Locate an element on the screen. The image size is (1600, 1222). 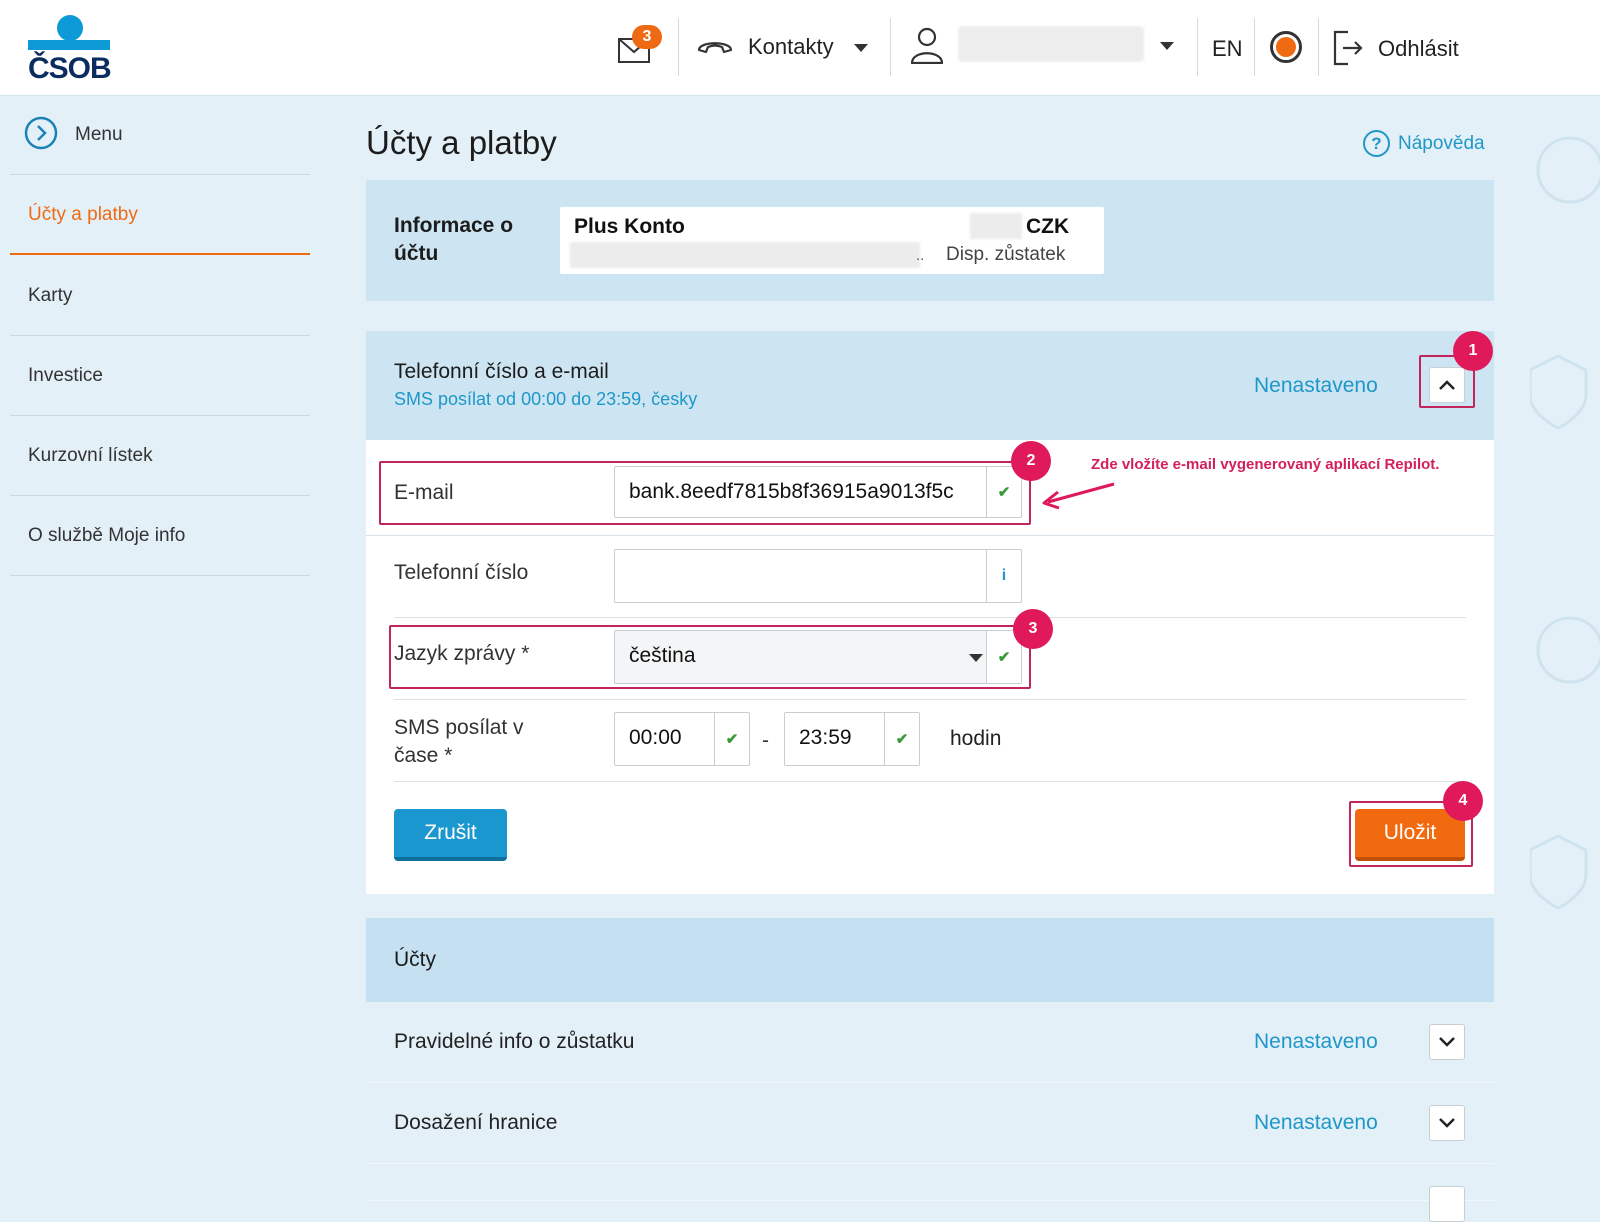
logout-icon is located at coordinates (1348, 48).